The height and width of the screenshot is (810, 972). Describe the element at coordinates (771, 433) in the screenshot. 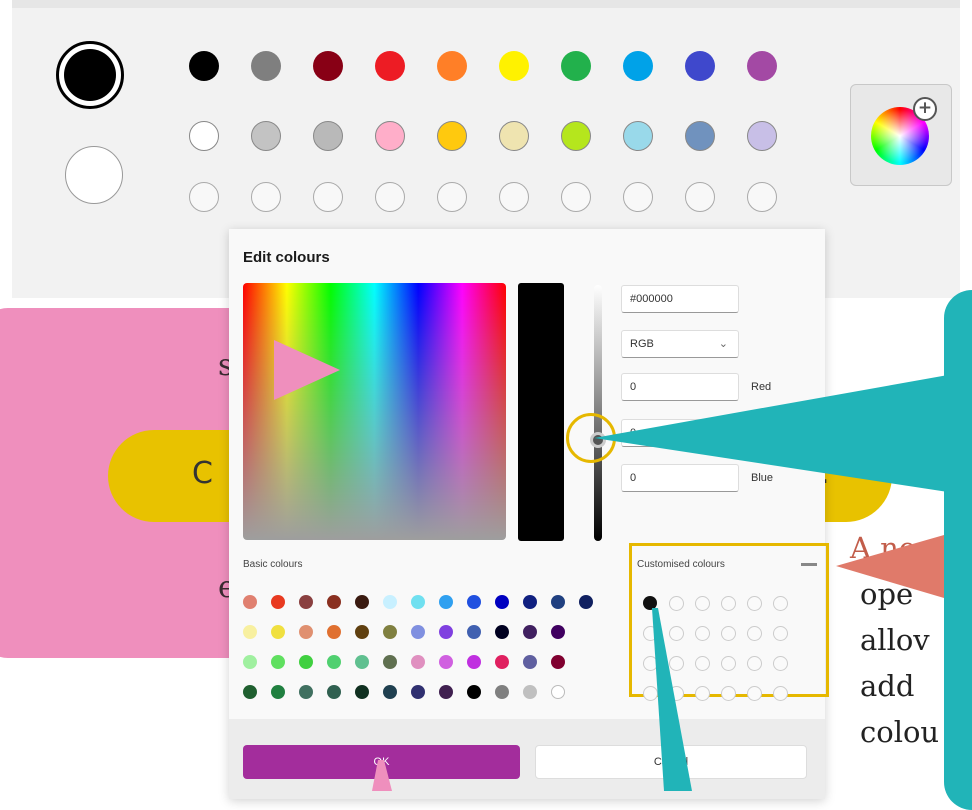

I see `teal-arrow` at that location.